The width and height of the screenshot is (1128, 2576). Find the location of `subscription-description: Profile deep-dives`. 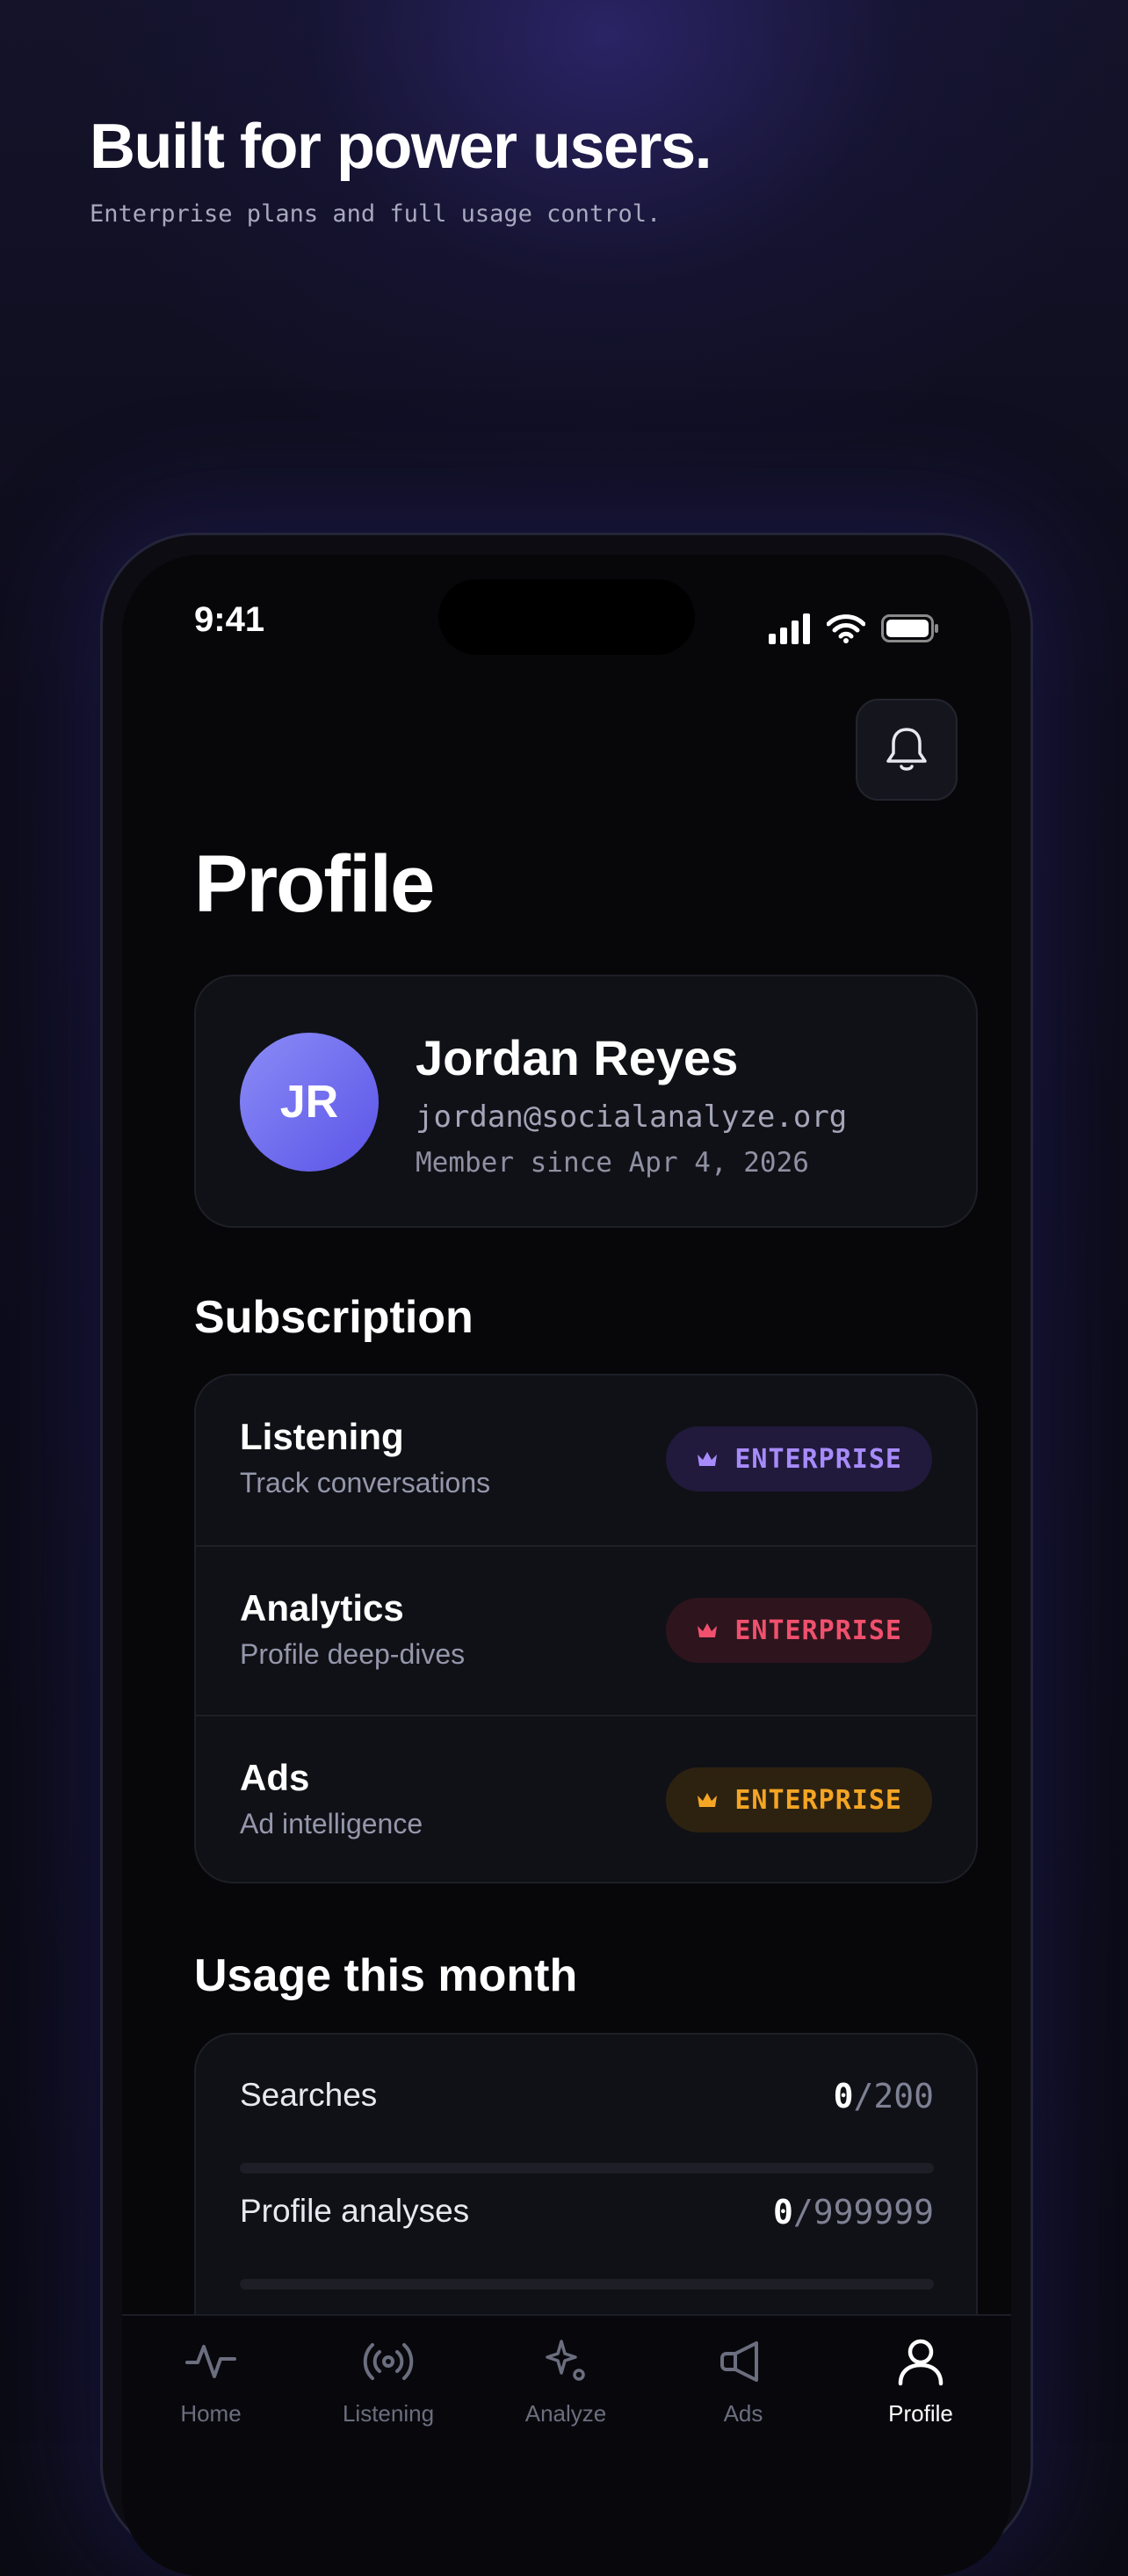

subscription-description: Profile deep-dives is located at coordinates (353, 1654).